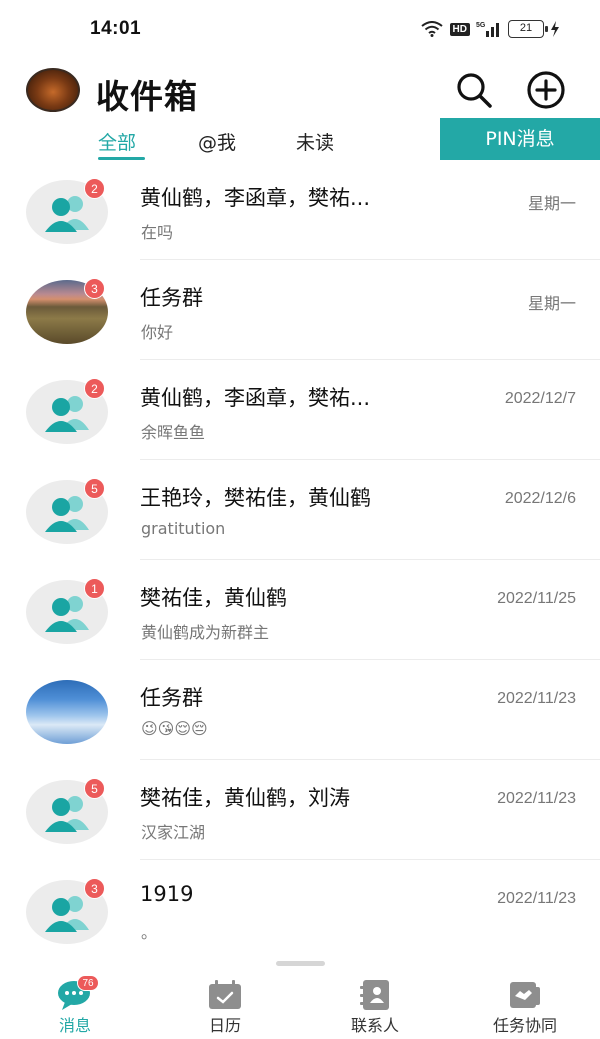  I want to click on nav-tasks: 任务协同, so click(525, 1005).